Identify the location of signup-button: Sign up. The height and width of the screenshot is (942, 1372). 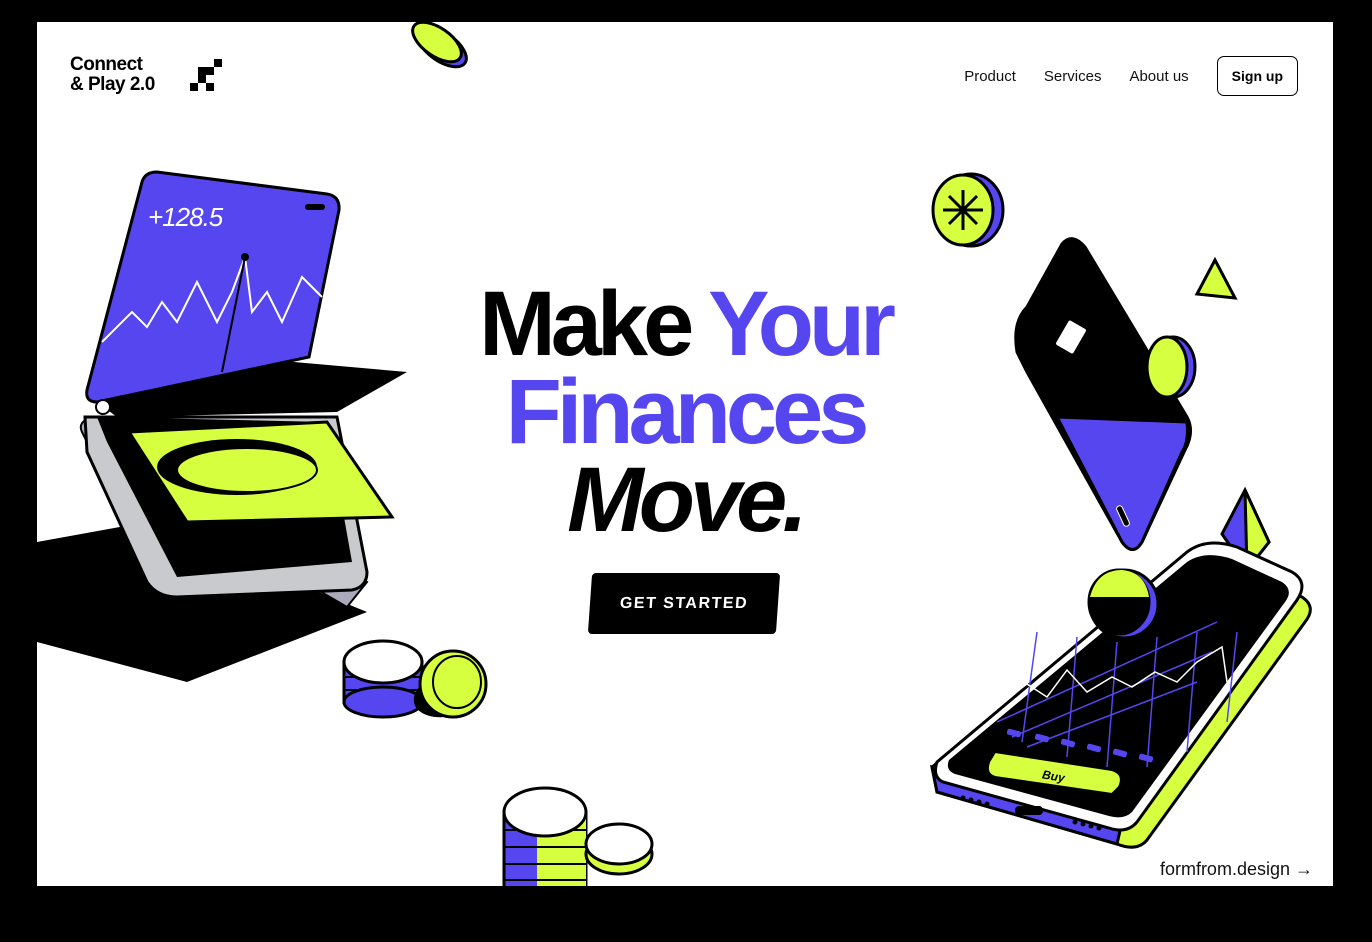
(1257, 76).